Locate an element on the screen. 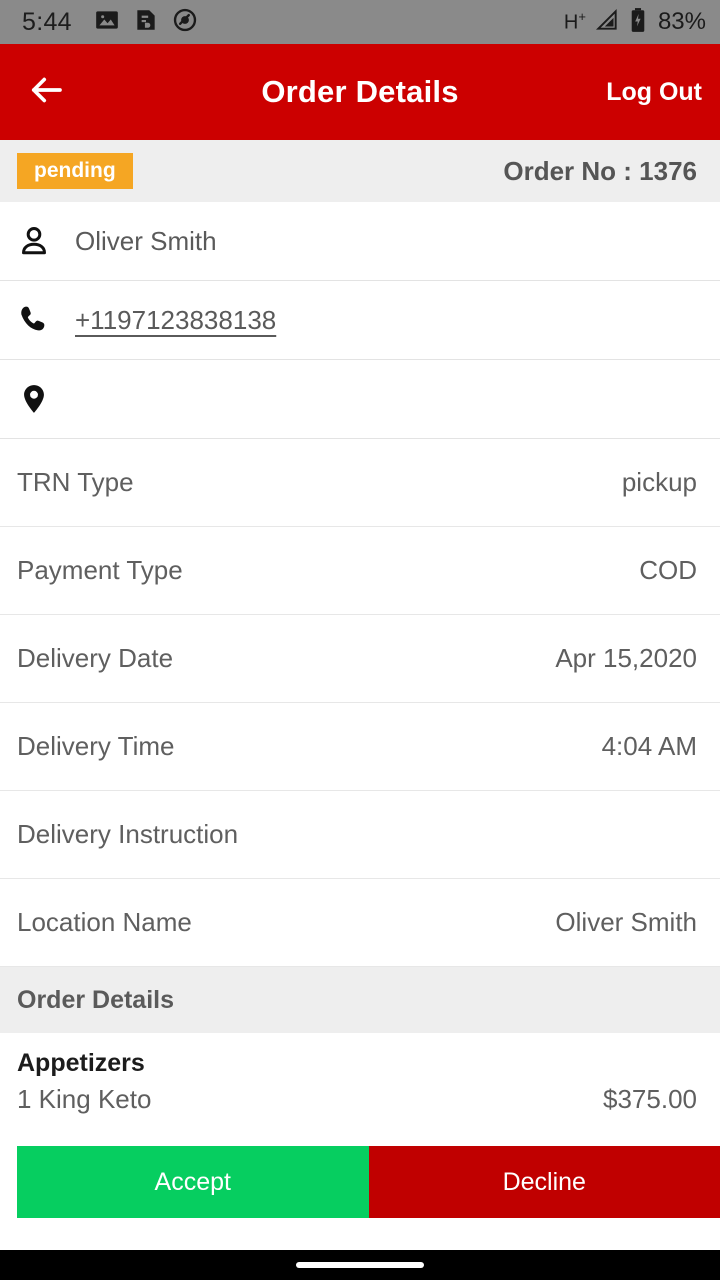 This screenshot has width=720, height=1280. status-bar-system-icons: H+ 83% is located at coordinates (635, 22).